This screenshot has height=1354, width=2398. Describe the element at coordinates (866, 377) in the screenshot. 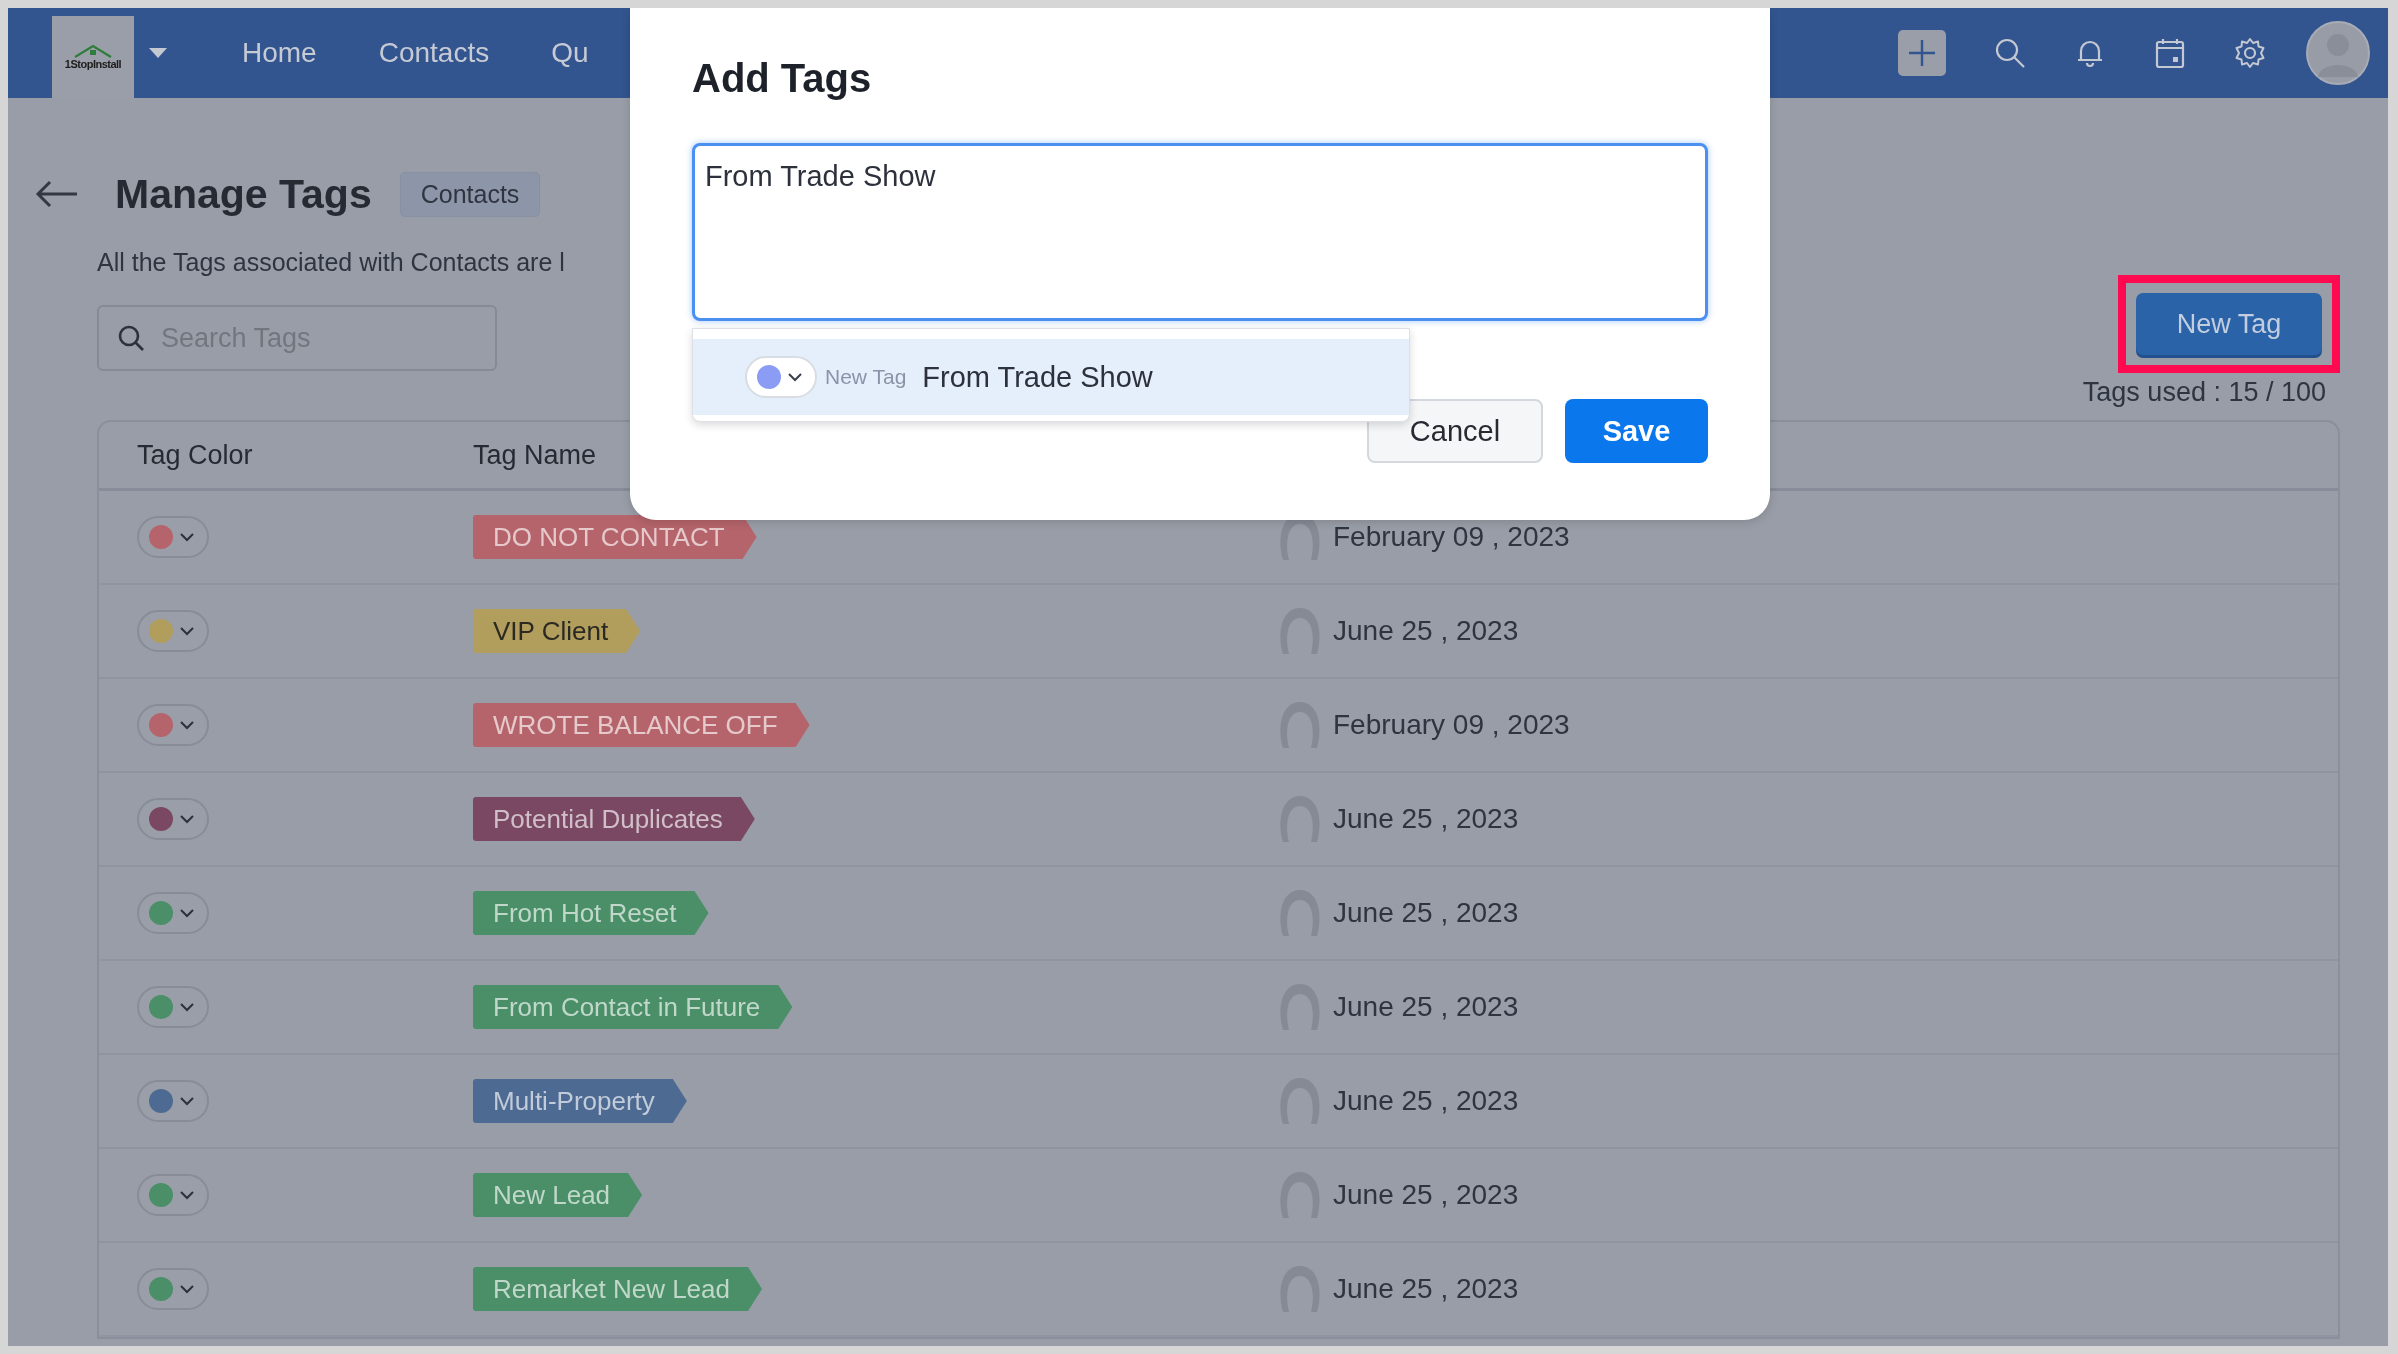

I see `new-tag-label: New Tag` at that location.